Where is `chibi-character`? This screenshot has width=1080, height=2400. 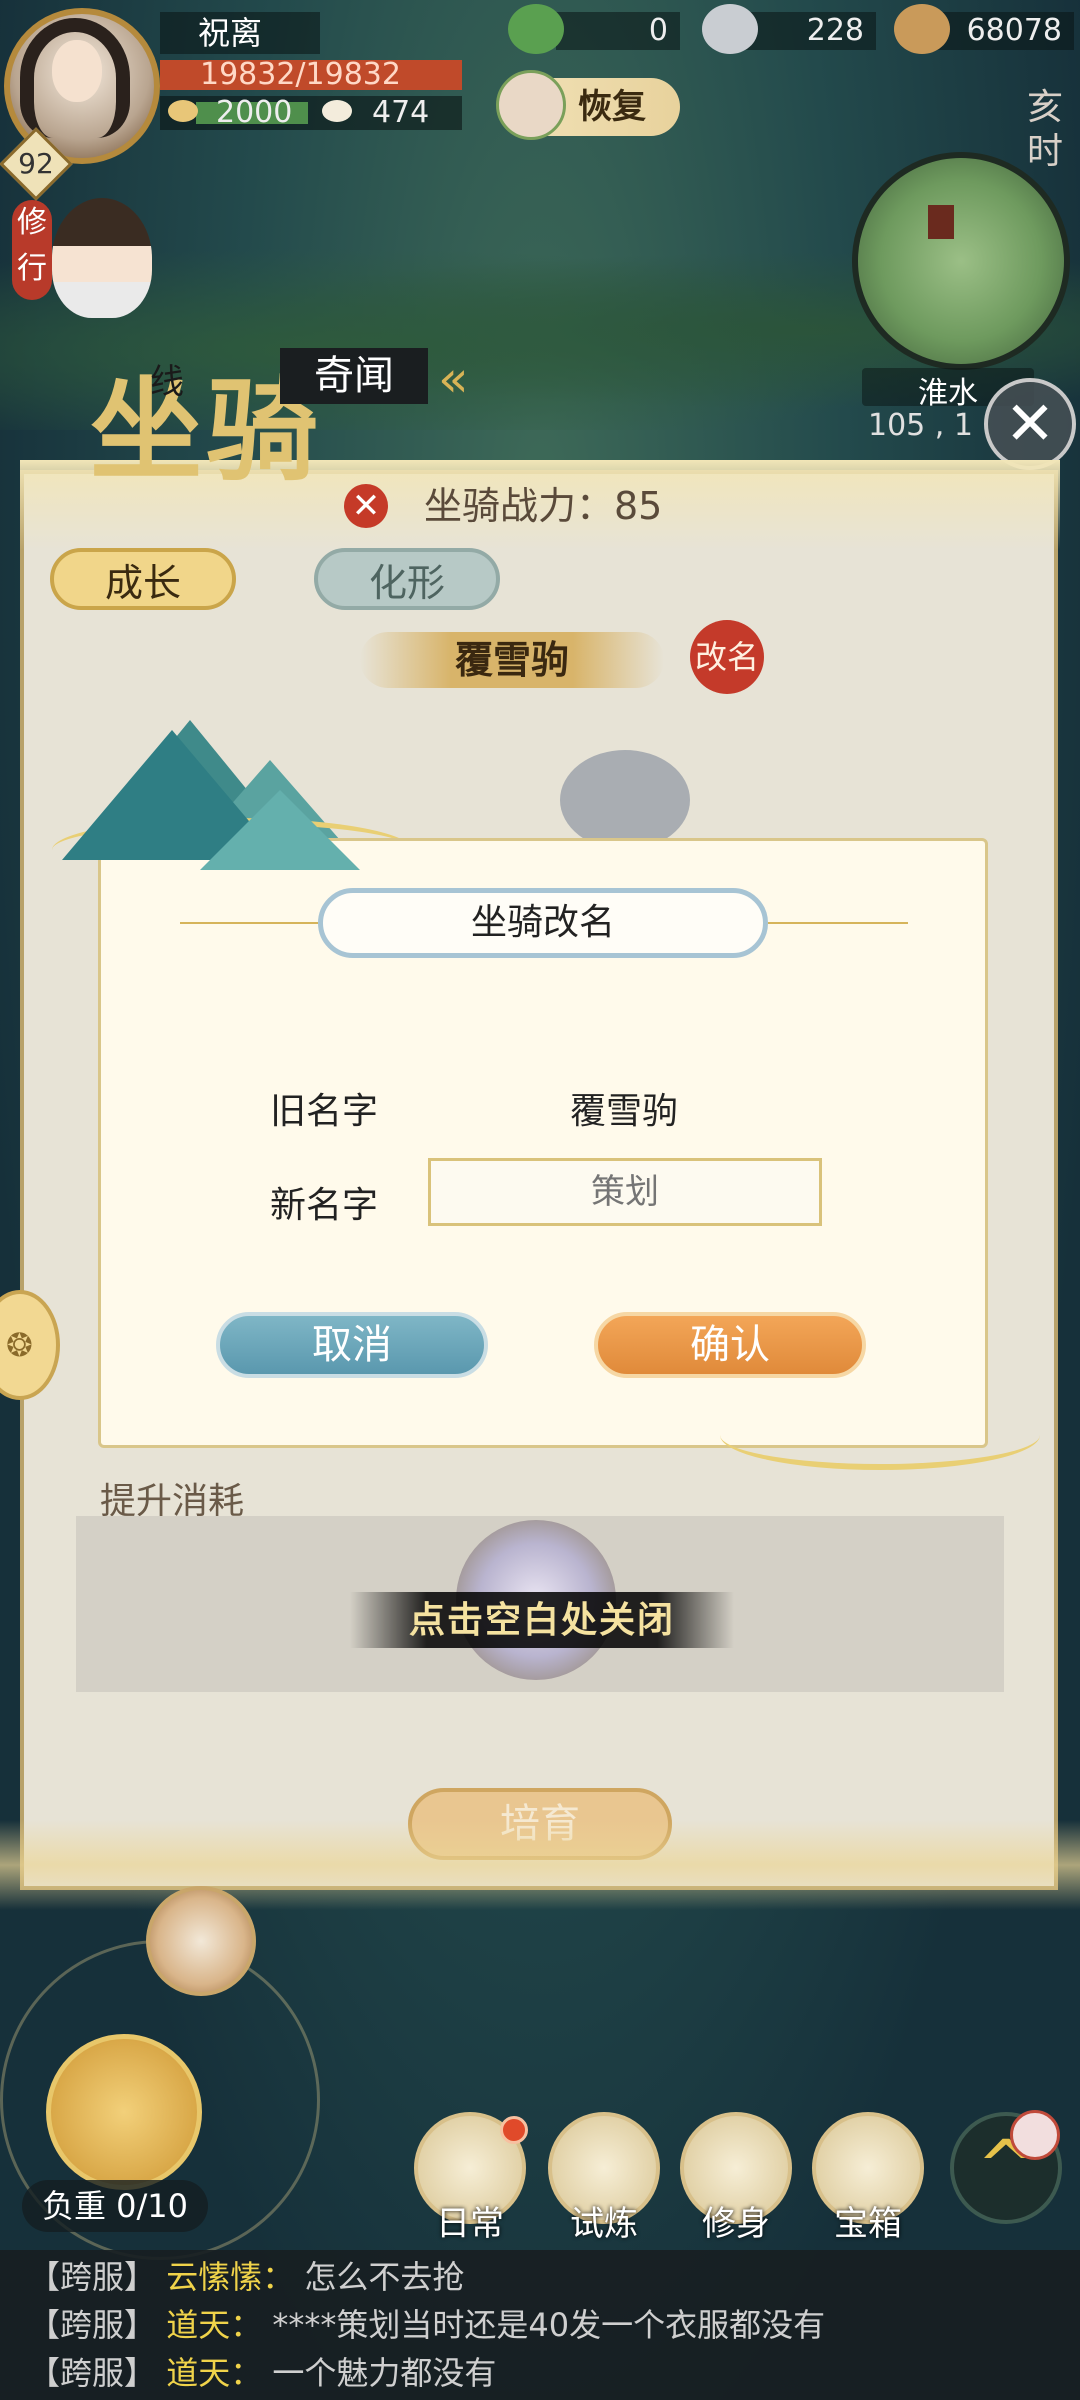 chibi-character is located at coordinates (102, 258).